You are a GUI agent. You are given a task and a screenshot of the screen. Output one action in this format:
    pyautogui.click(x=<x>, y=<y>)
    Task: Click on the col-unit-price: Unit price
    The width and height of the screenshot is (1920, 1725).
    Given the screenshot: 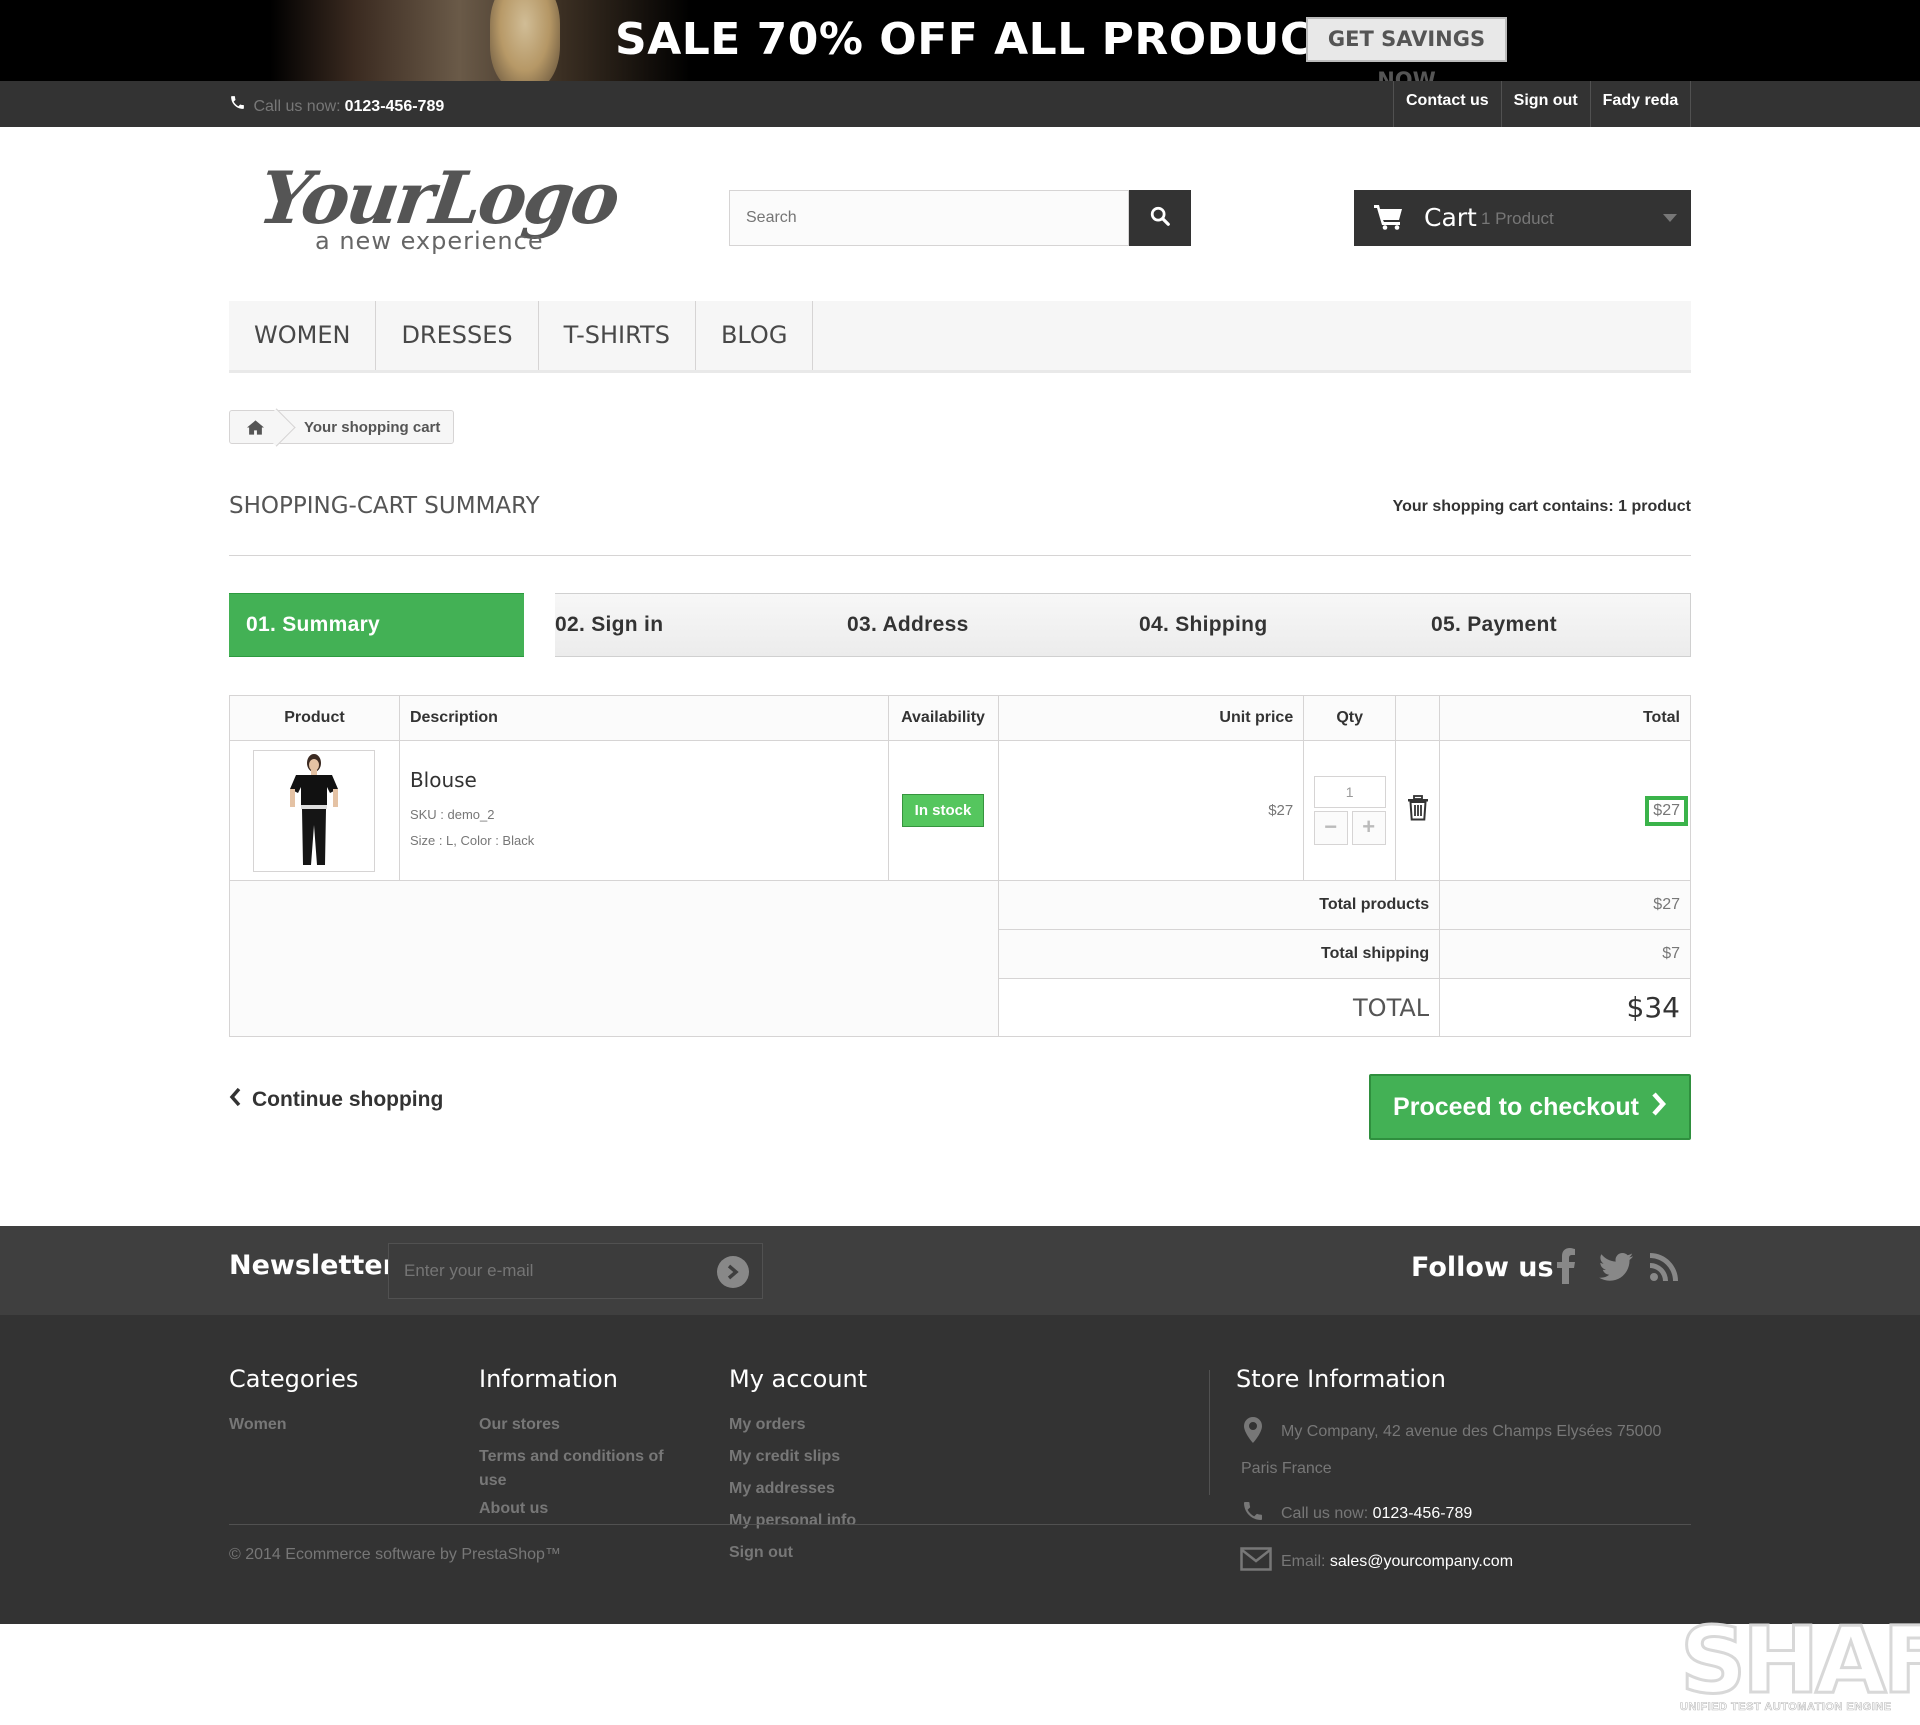 What is the action you would take?
    pyautogui.click(x=1151, y=718)
    